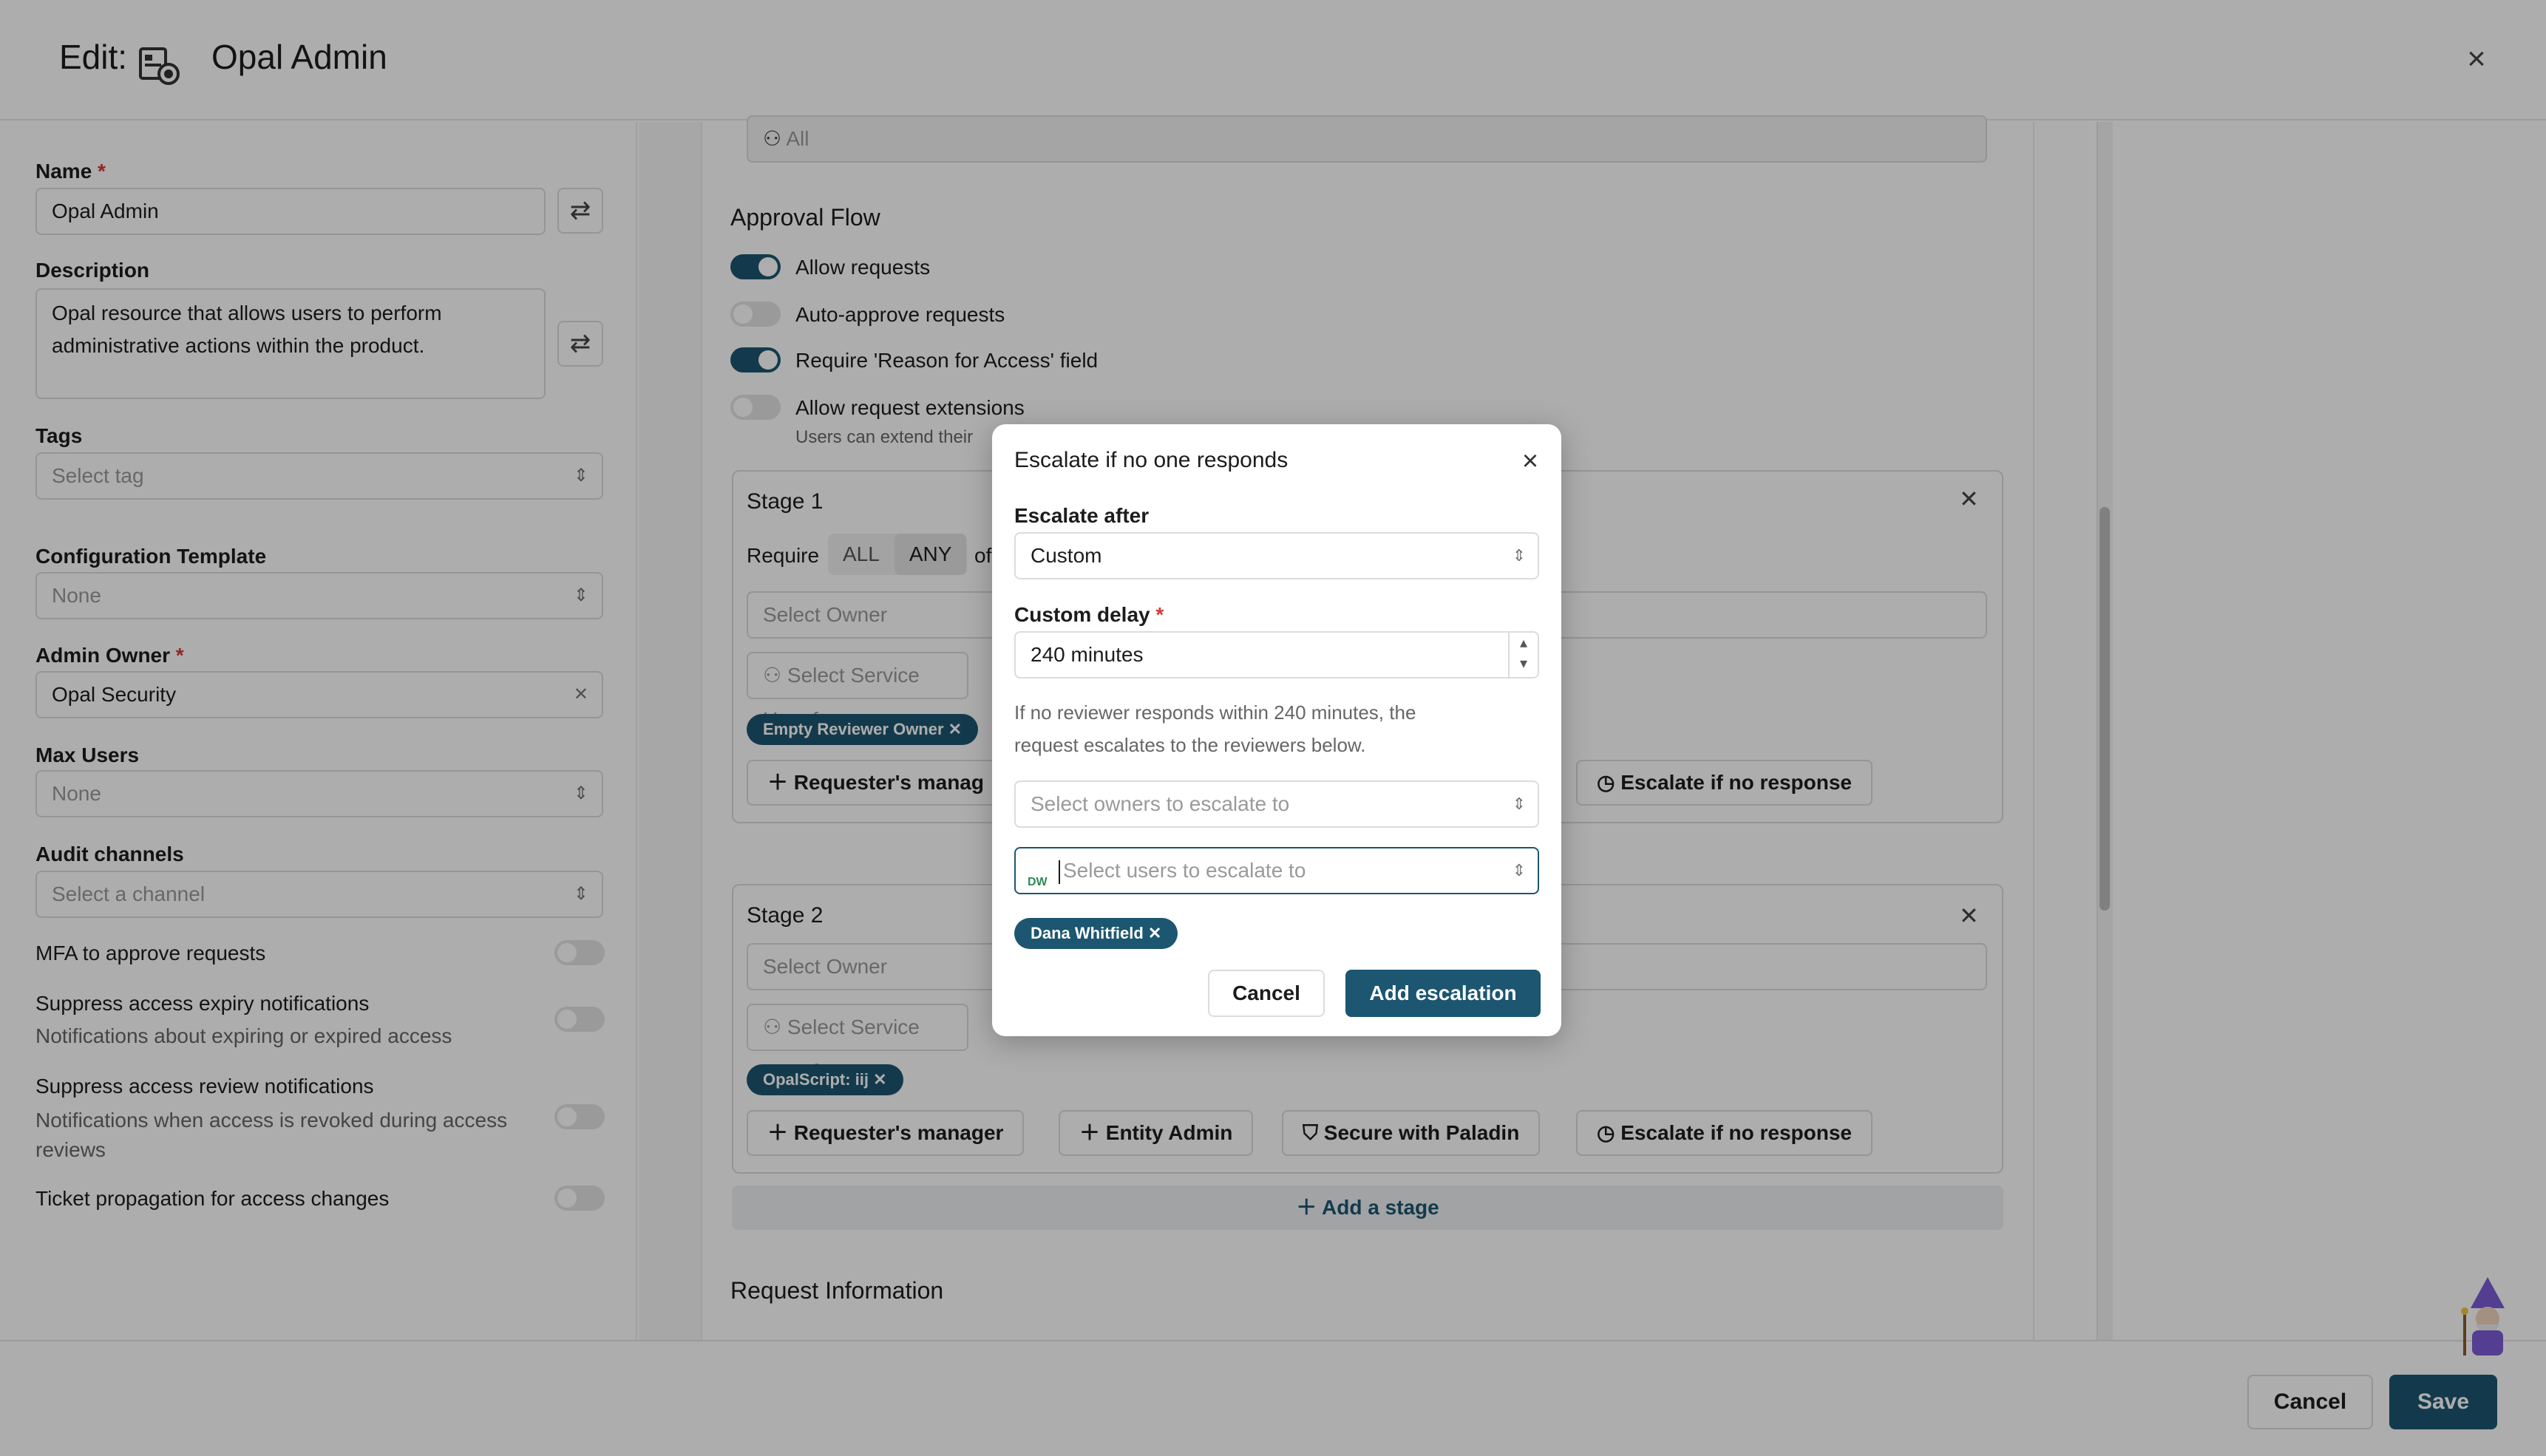 The height and width of the screenshot is (1456, 2546). Describe the element at coordinates (1151, 460) in the screenshot. I see `dialog-title: Escalate if no one responds` at that location.